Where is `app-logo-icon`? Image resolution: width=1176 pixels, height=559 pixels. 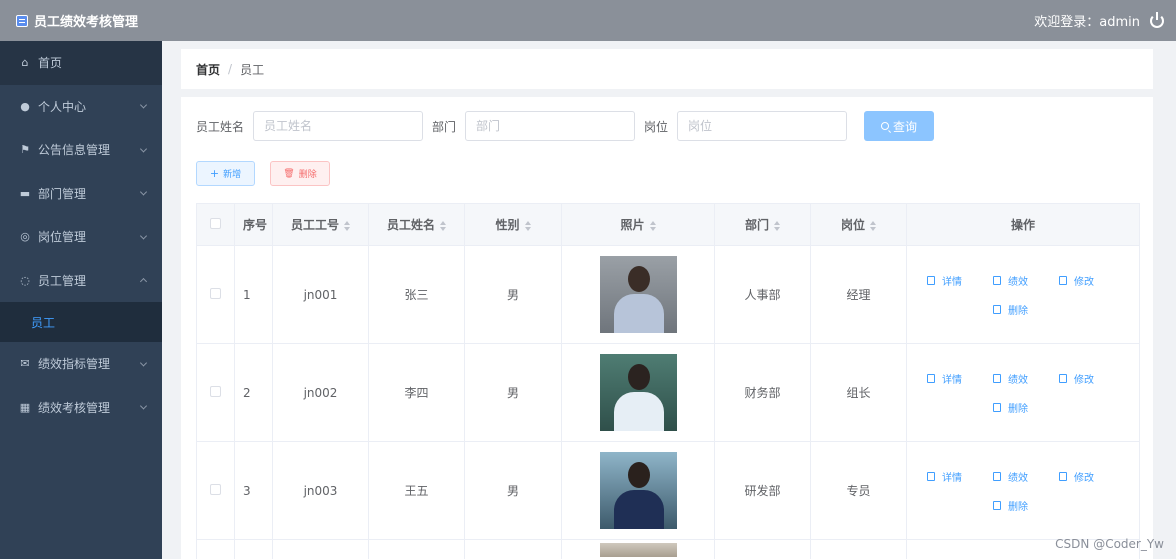 app-logo-icon is located at coordinates (22, 20).